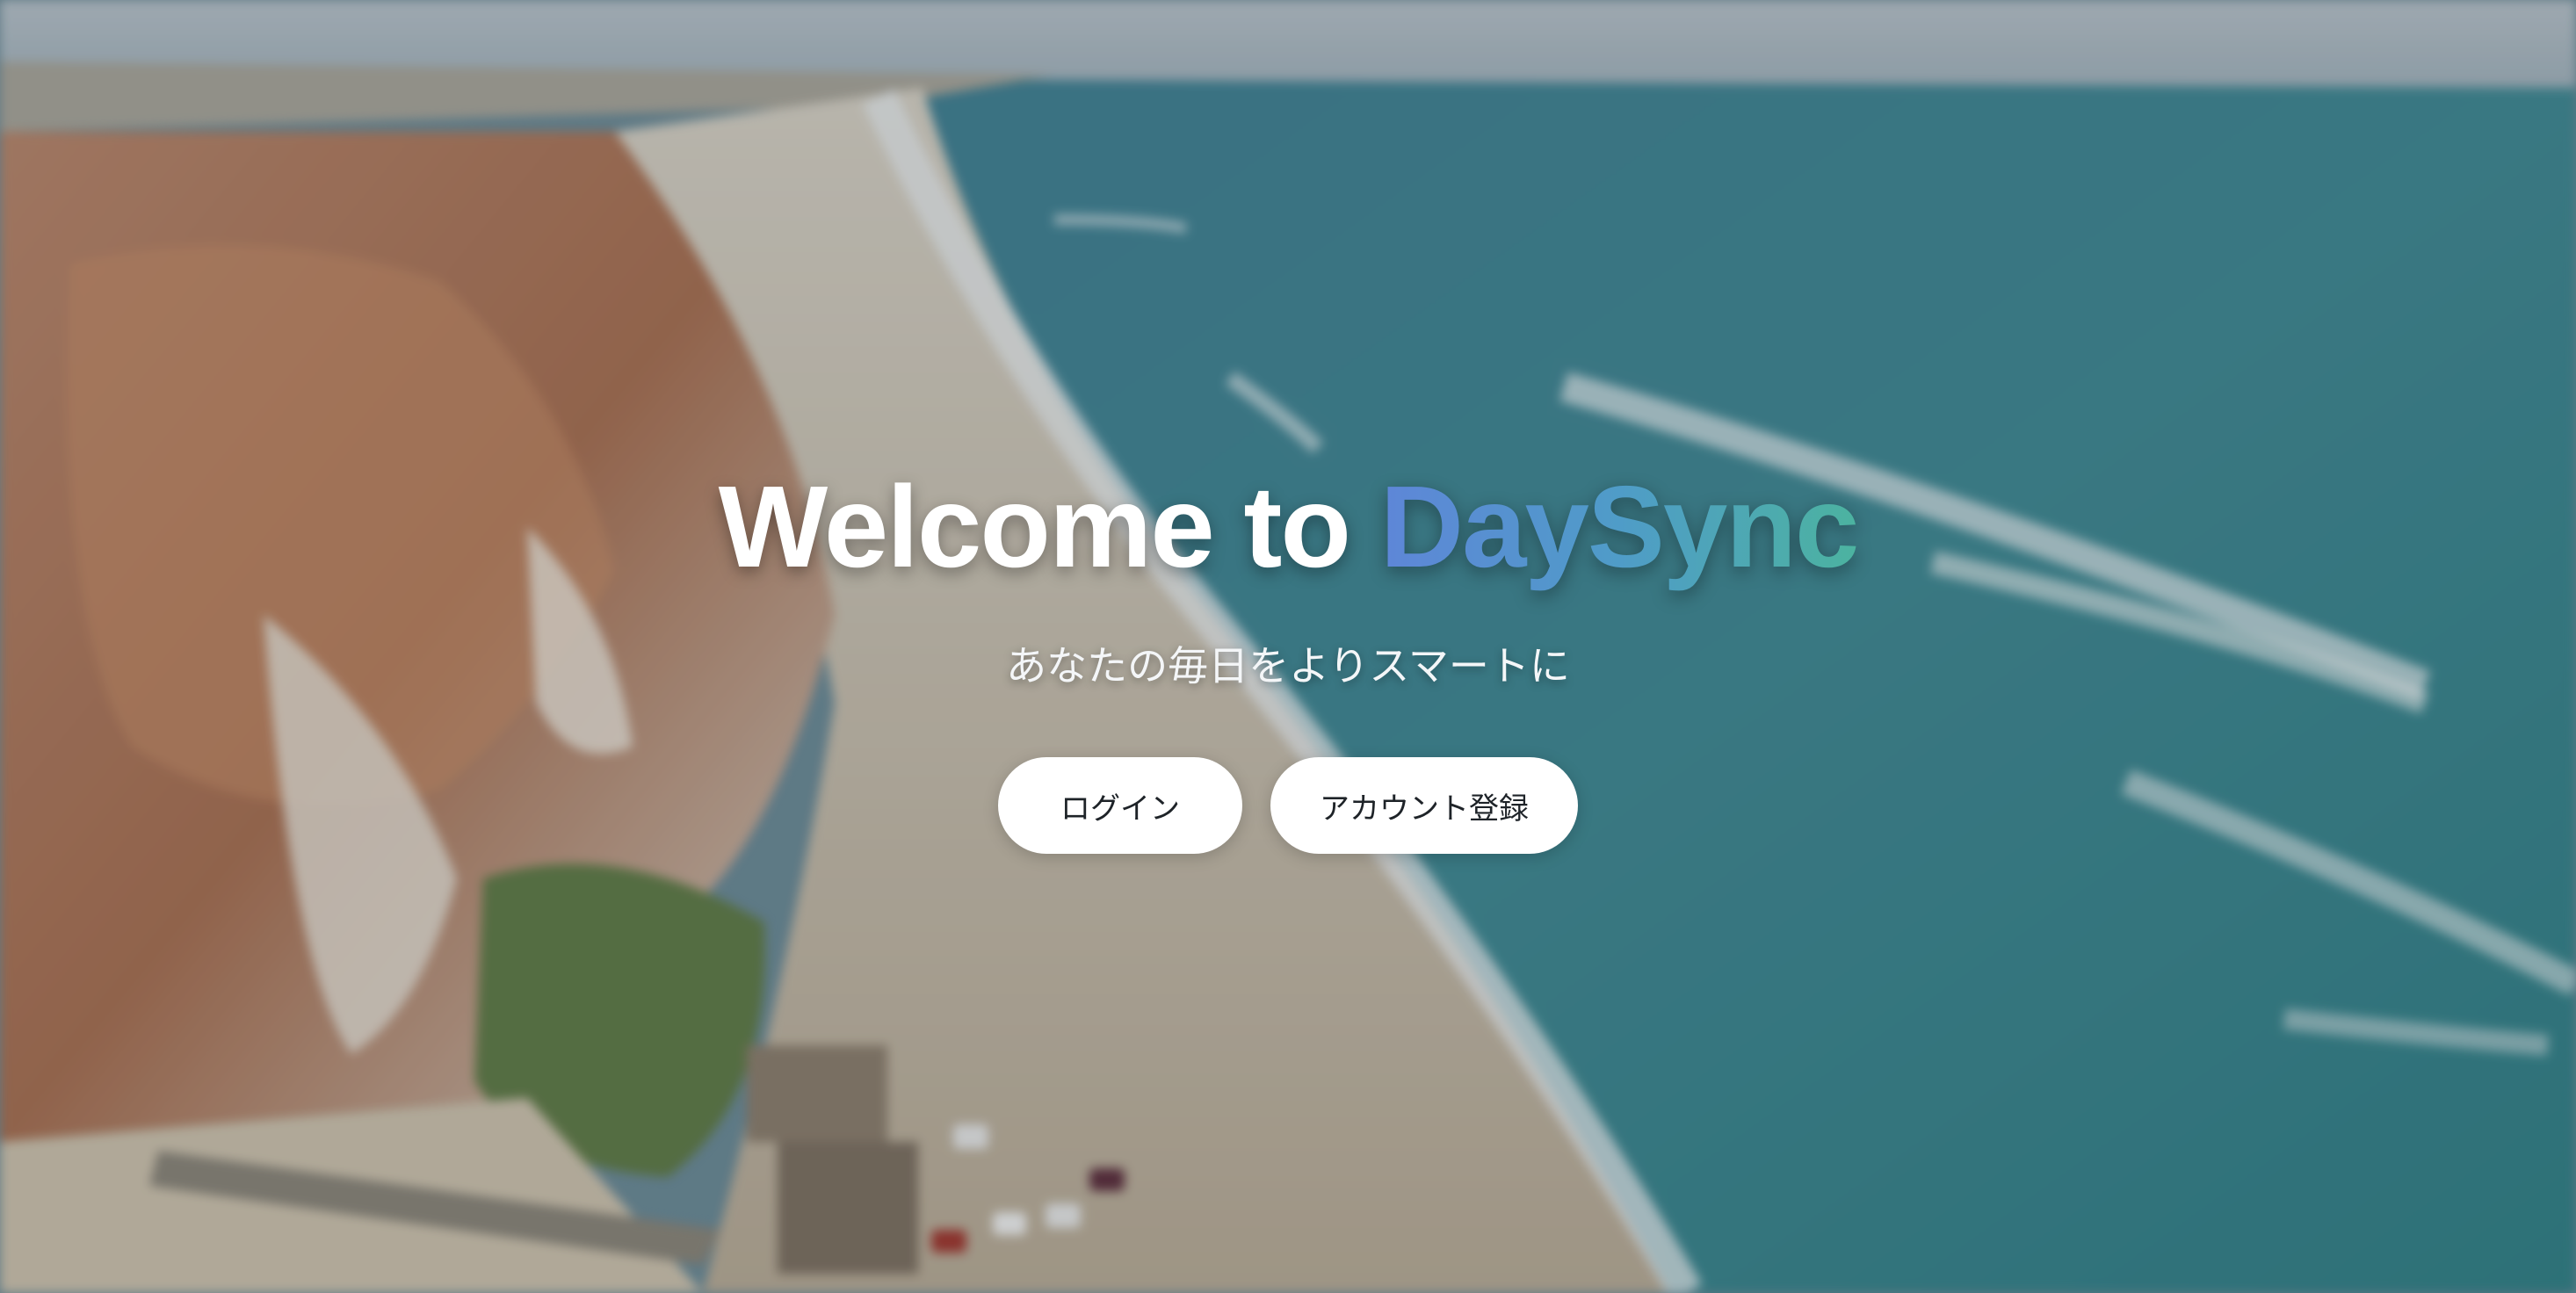 The height and width of the screenshot is (1293, 2576). I want to click on login-button: ログイン, so click(1120, 806).